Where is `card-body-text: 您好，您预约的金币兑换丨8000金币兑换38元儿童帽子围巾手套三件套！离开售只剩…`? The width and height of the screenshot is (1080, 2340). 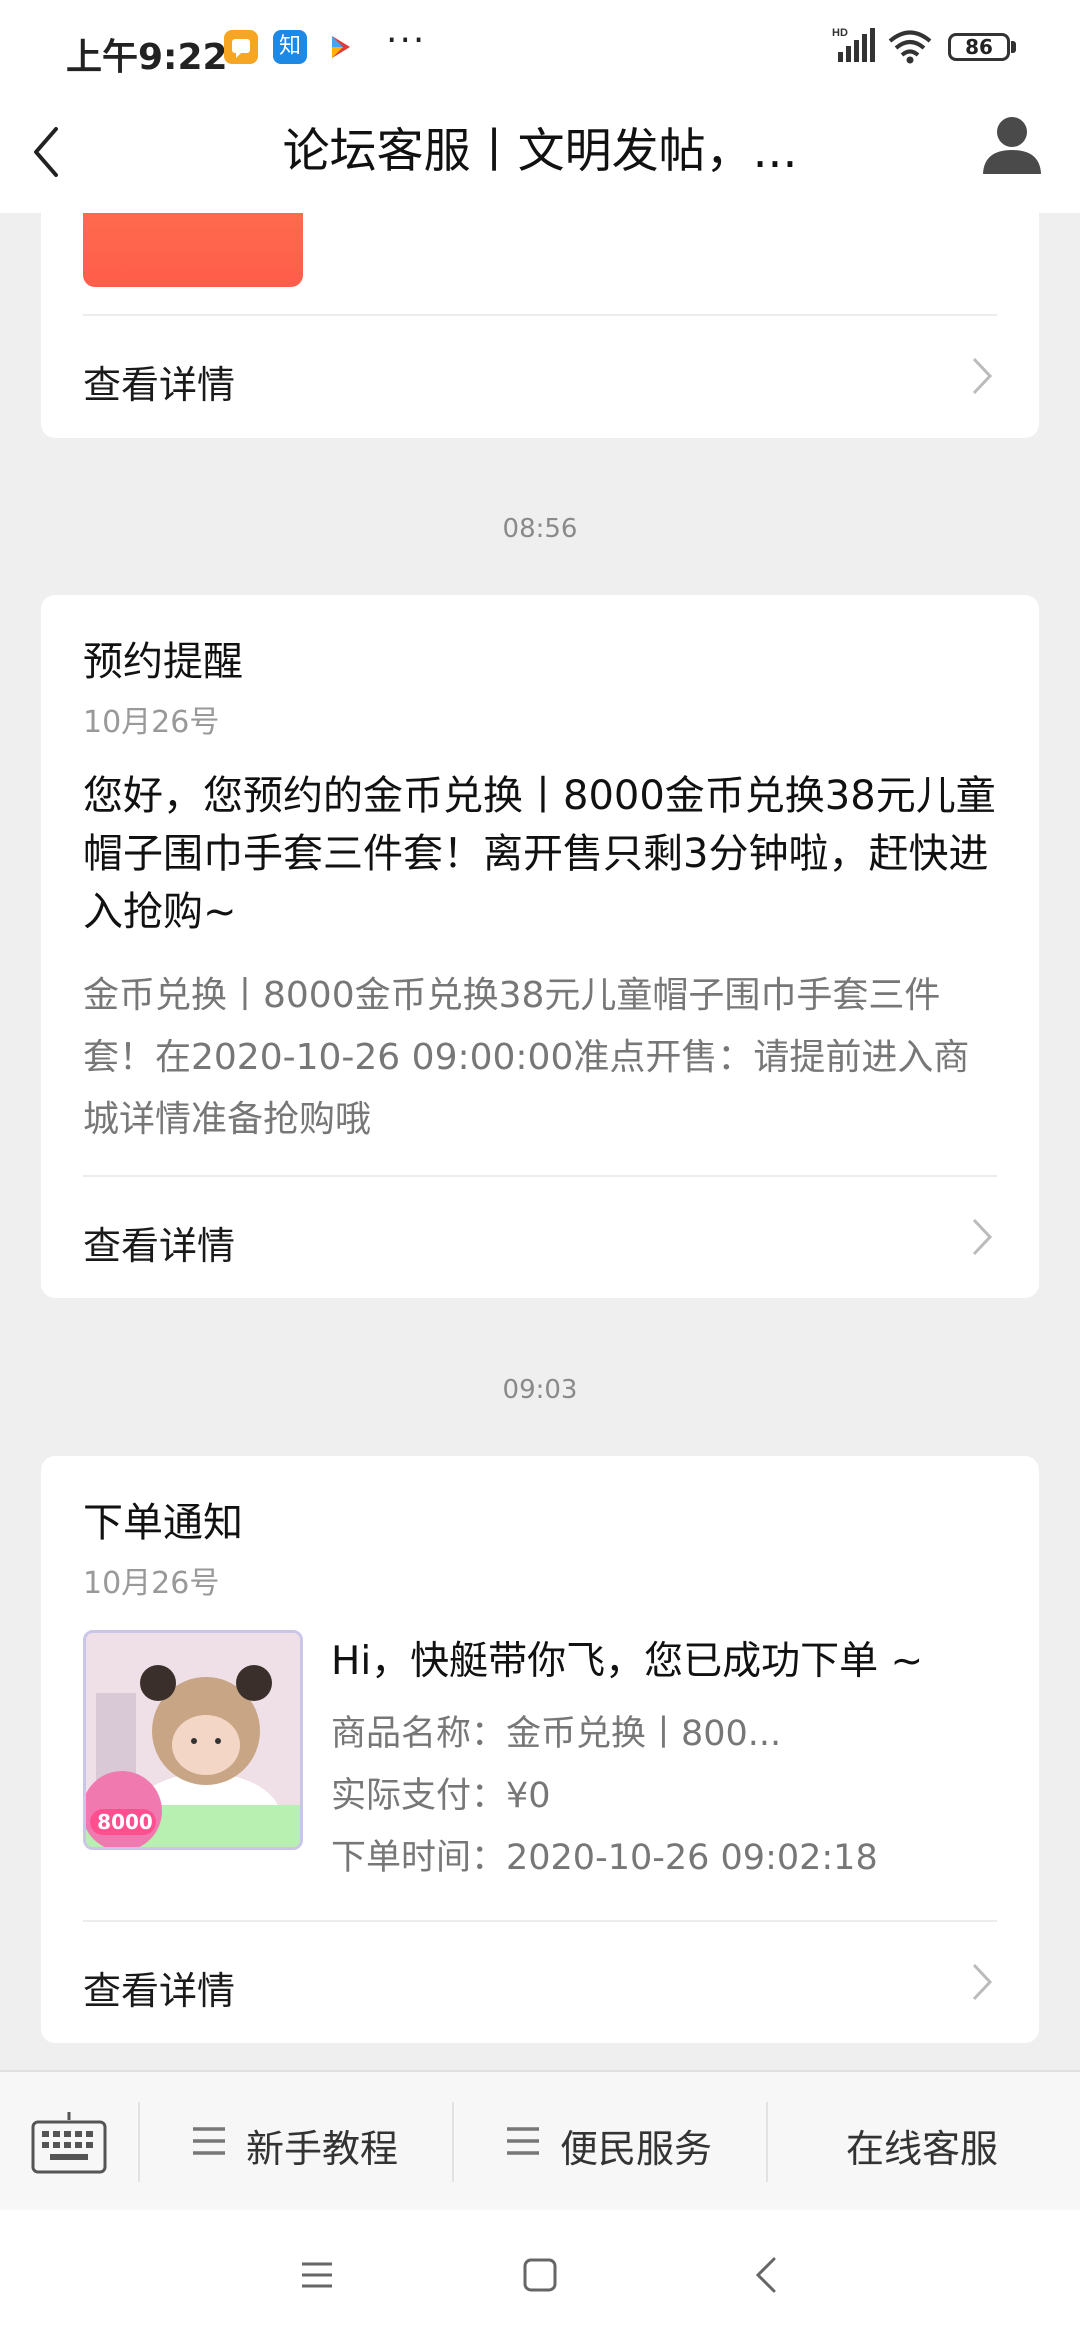 card-body-text: 您好，您预约的金币兑换丨8000金币兑换38元儿童帽子围巾手套三件套！离开售只剩… is located at coordinates (539, 854).